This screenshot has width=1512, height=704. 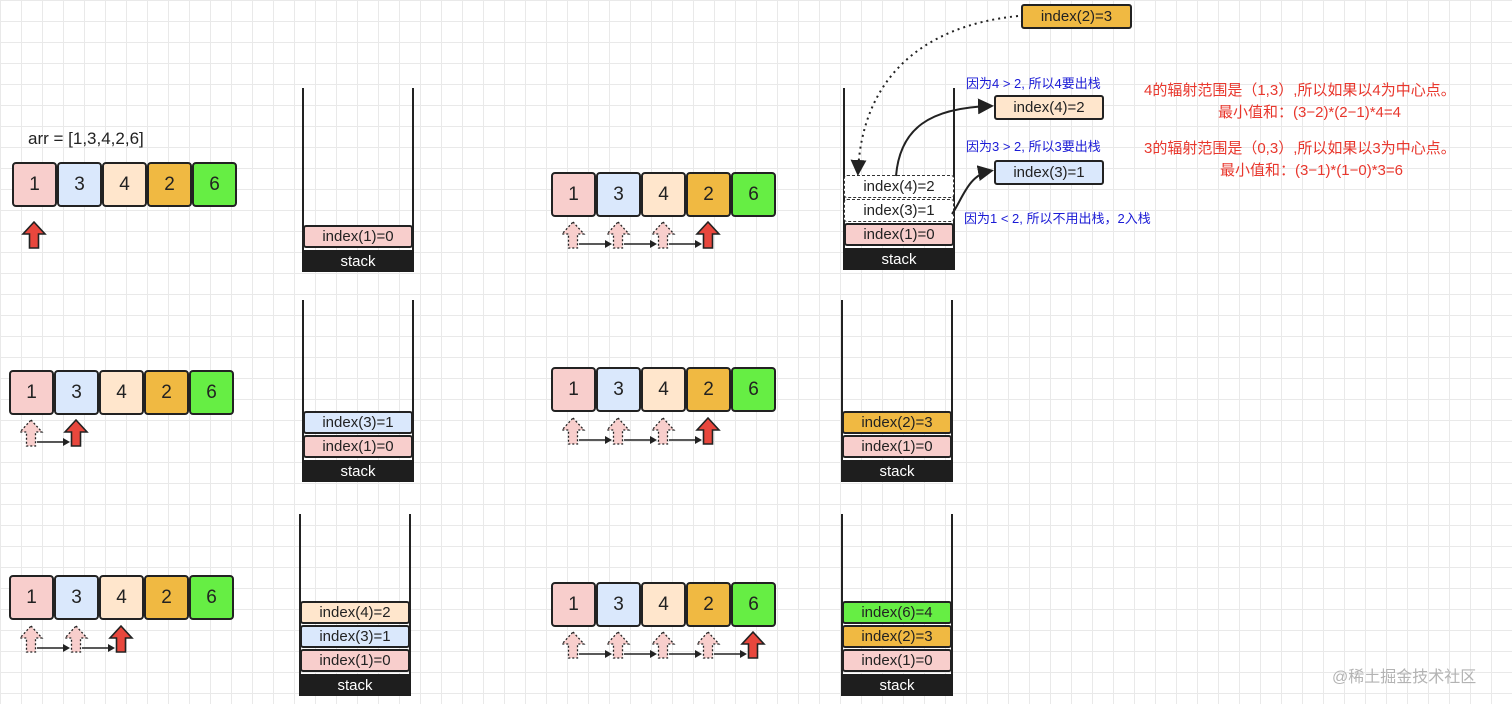 I want to click on pop-4-arrow-icon, so click(x=944, y=137).